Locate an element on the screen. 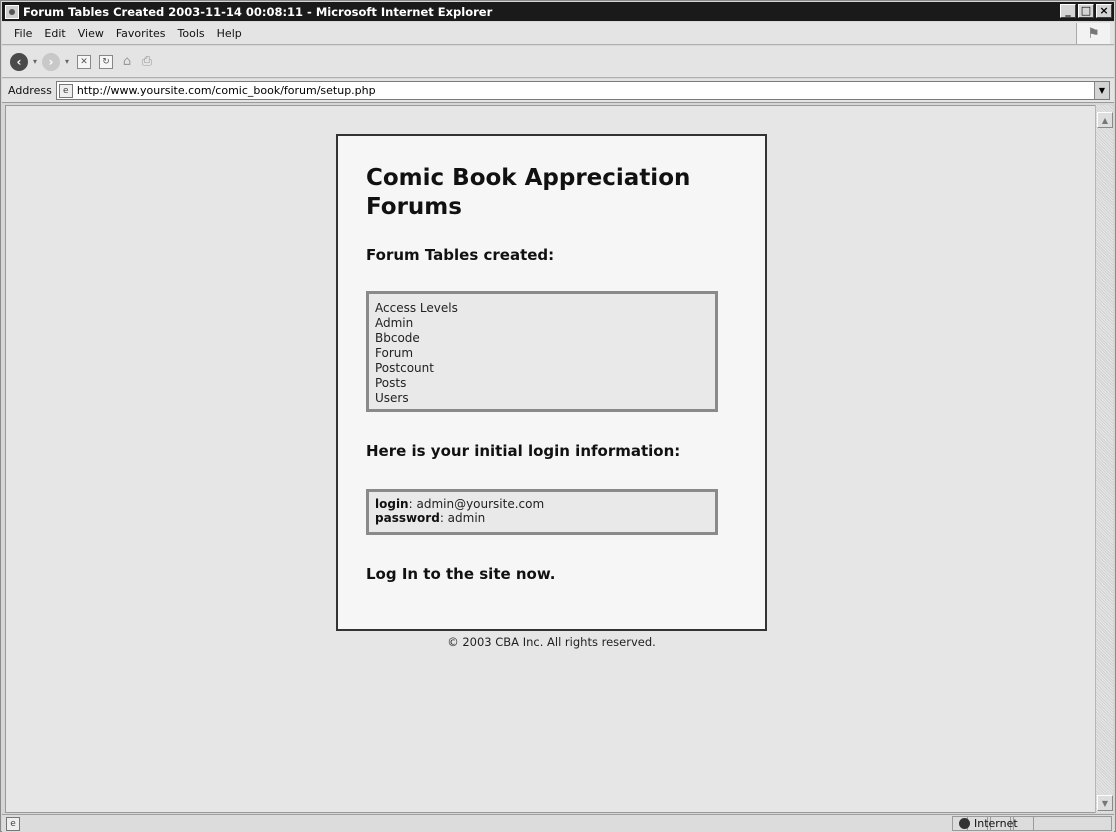 This screenshot has width=1116, height=832. forward-arrow-icon: › is located at coordinates (51, 61).